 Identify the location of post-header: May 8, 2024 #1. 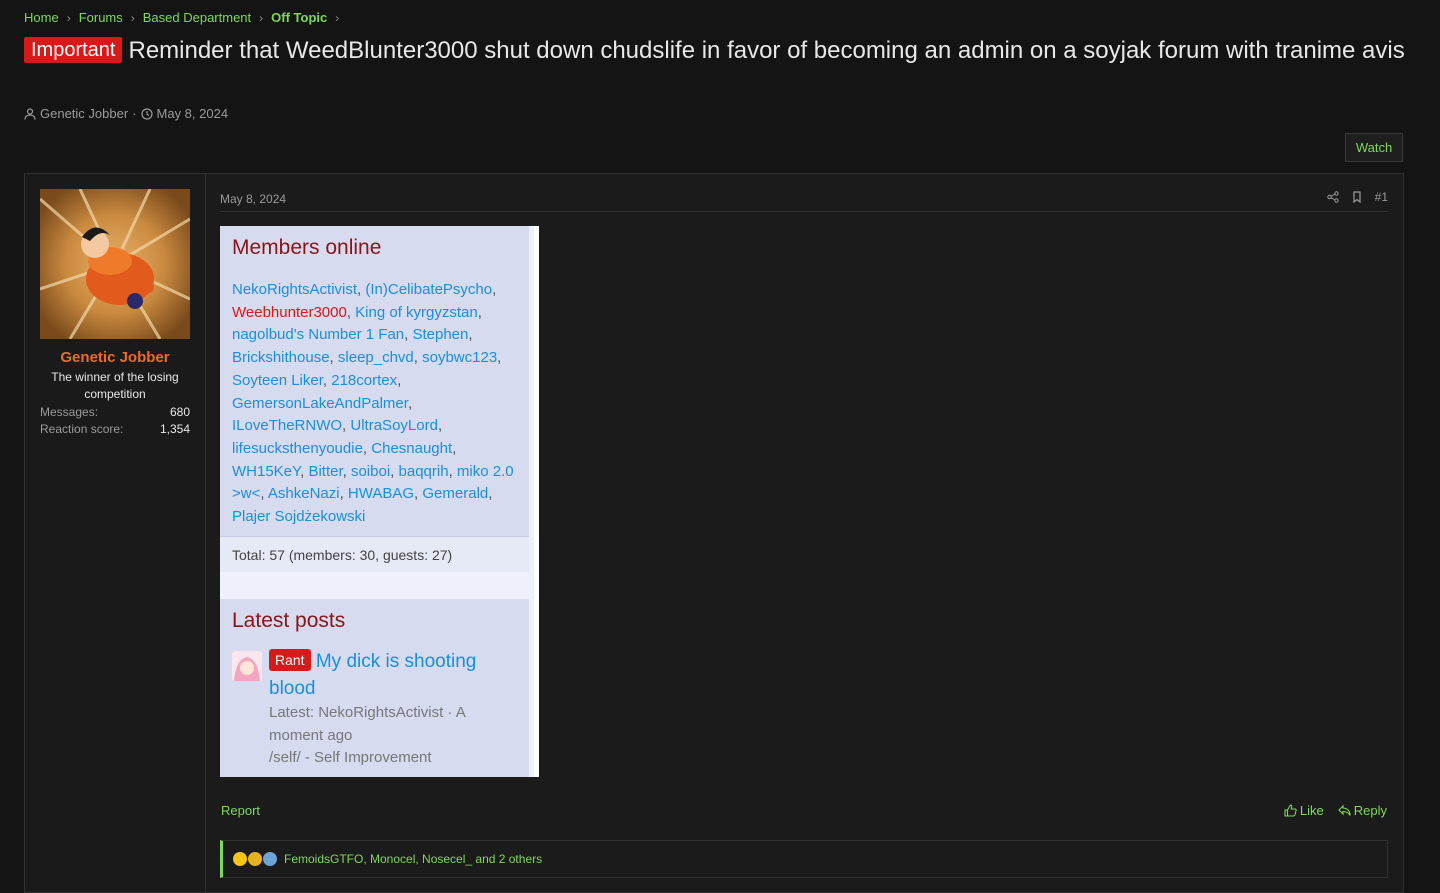
(804, 201).